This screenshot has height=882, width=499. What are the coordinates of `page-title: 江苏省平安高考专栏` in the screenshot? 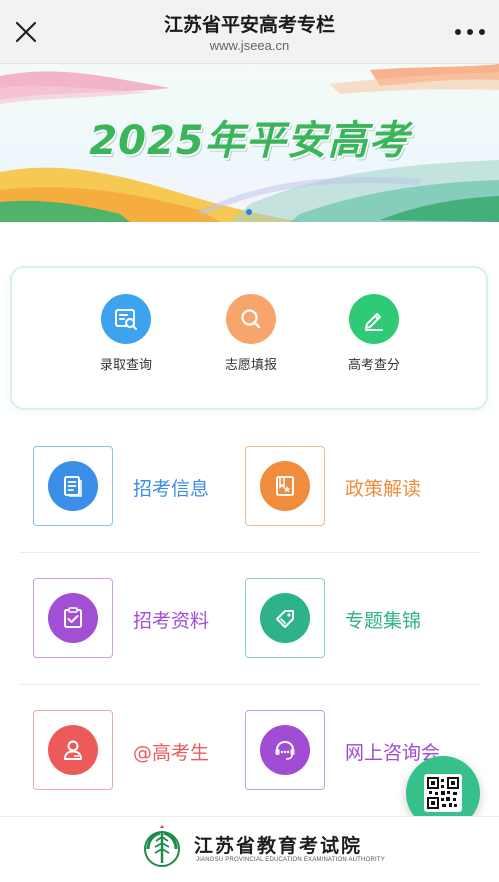 It's located at (249, 25).